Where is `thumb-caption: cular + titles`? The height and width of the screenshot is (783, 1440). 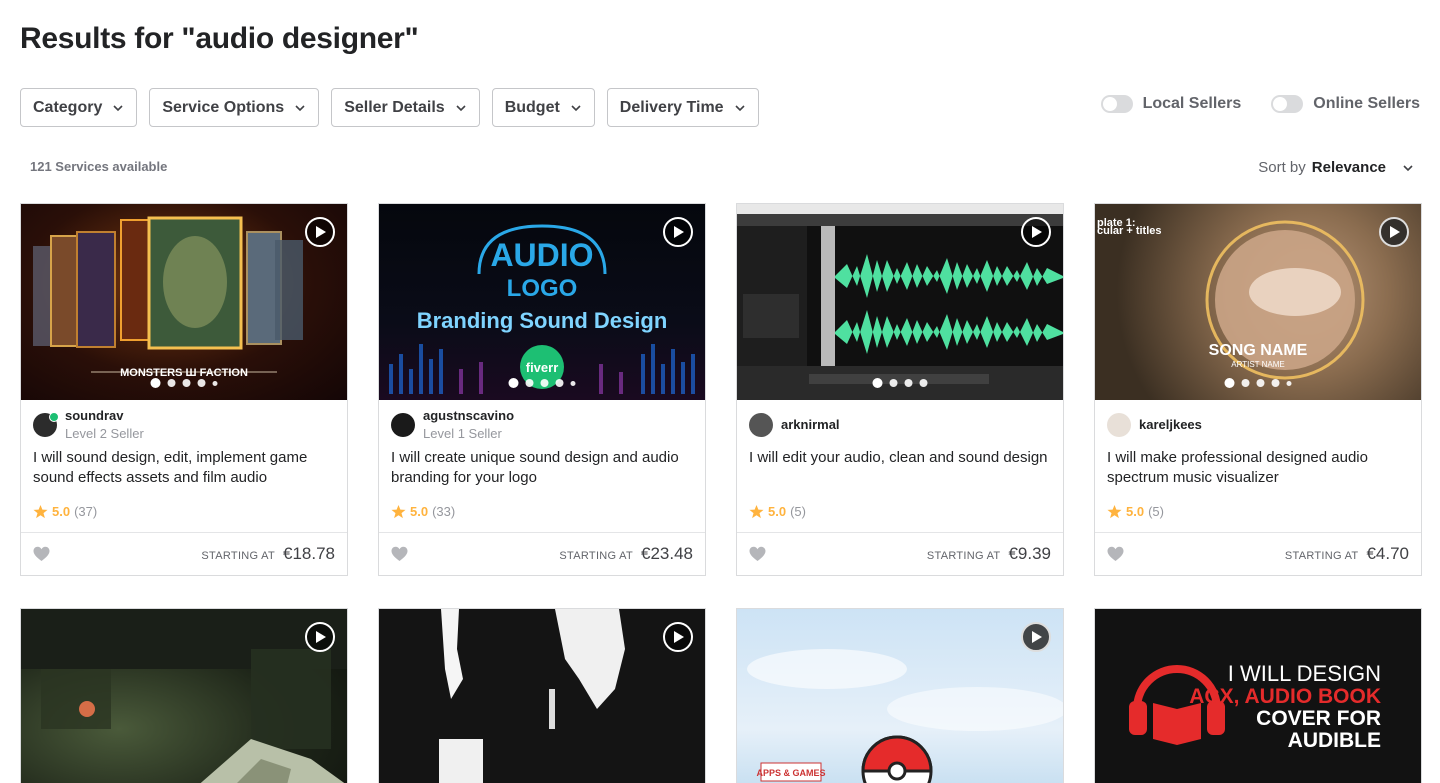 thumb-caption: cular + titles is located at coordinates (1129, 231).